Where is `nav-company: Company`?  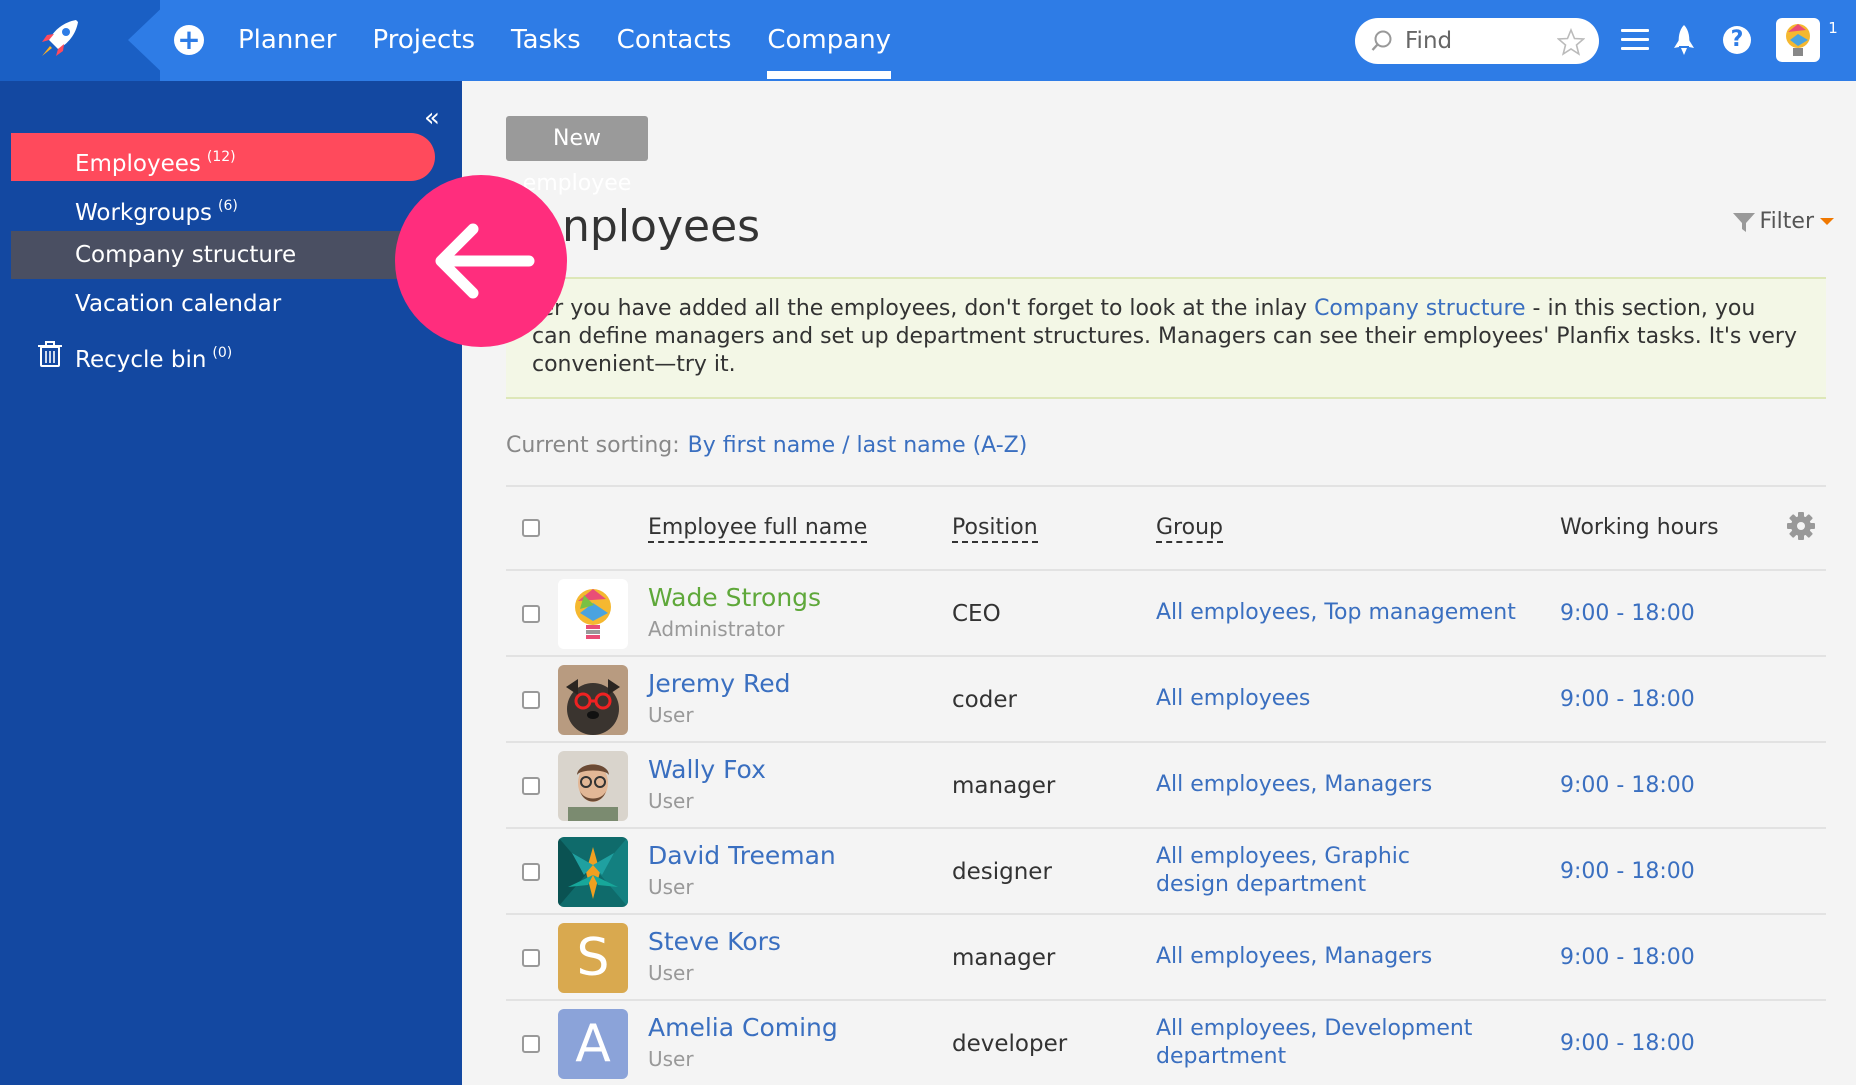 nav-company: Company is located at coordinates (829, 40).